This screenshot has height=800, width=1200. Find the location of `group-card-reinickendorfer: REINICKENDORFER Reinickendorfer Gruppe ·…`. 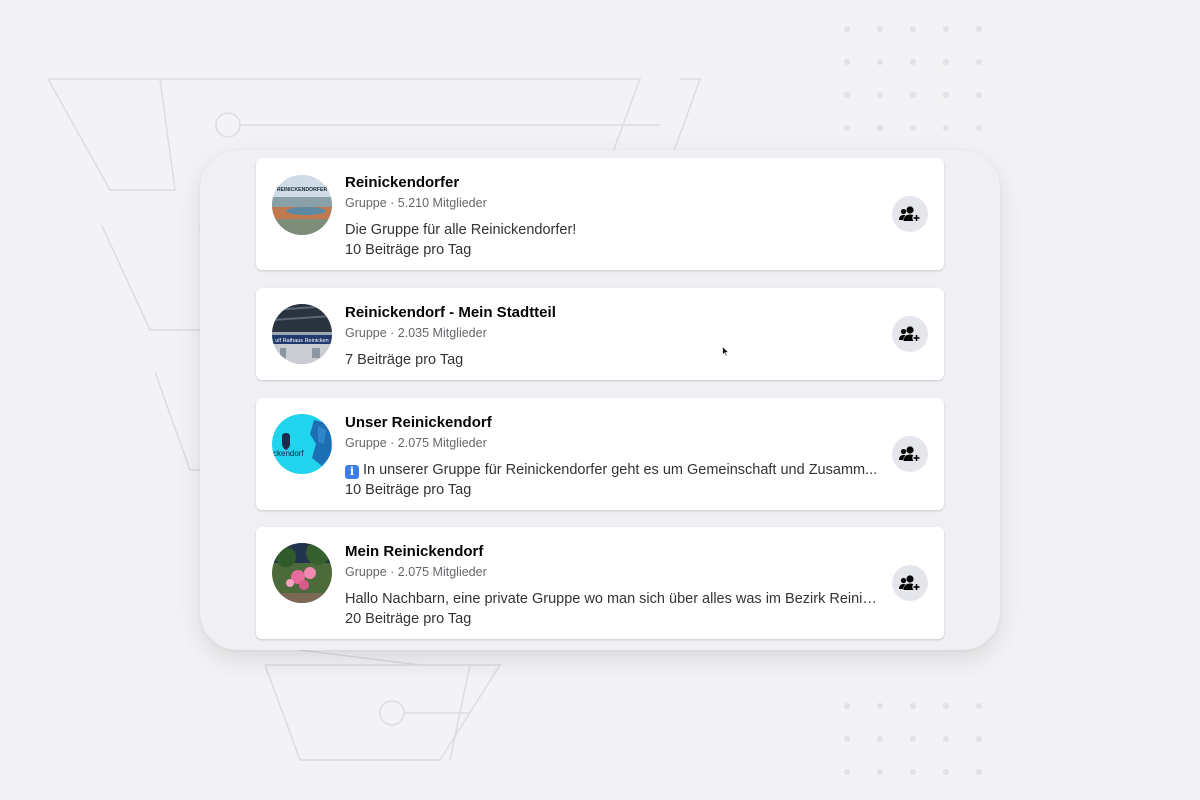

group-card-reinickendorfer: REINICKENDORFER Reinickendorfer Gruppe ·… is located at coordinates (600, 214).